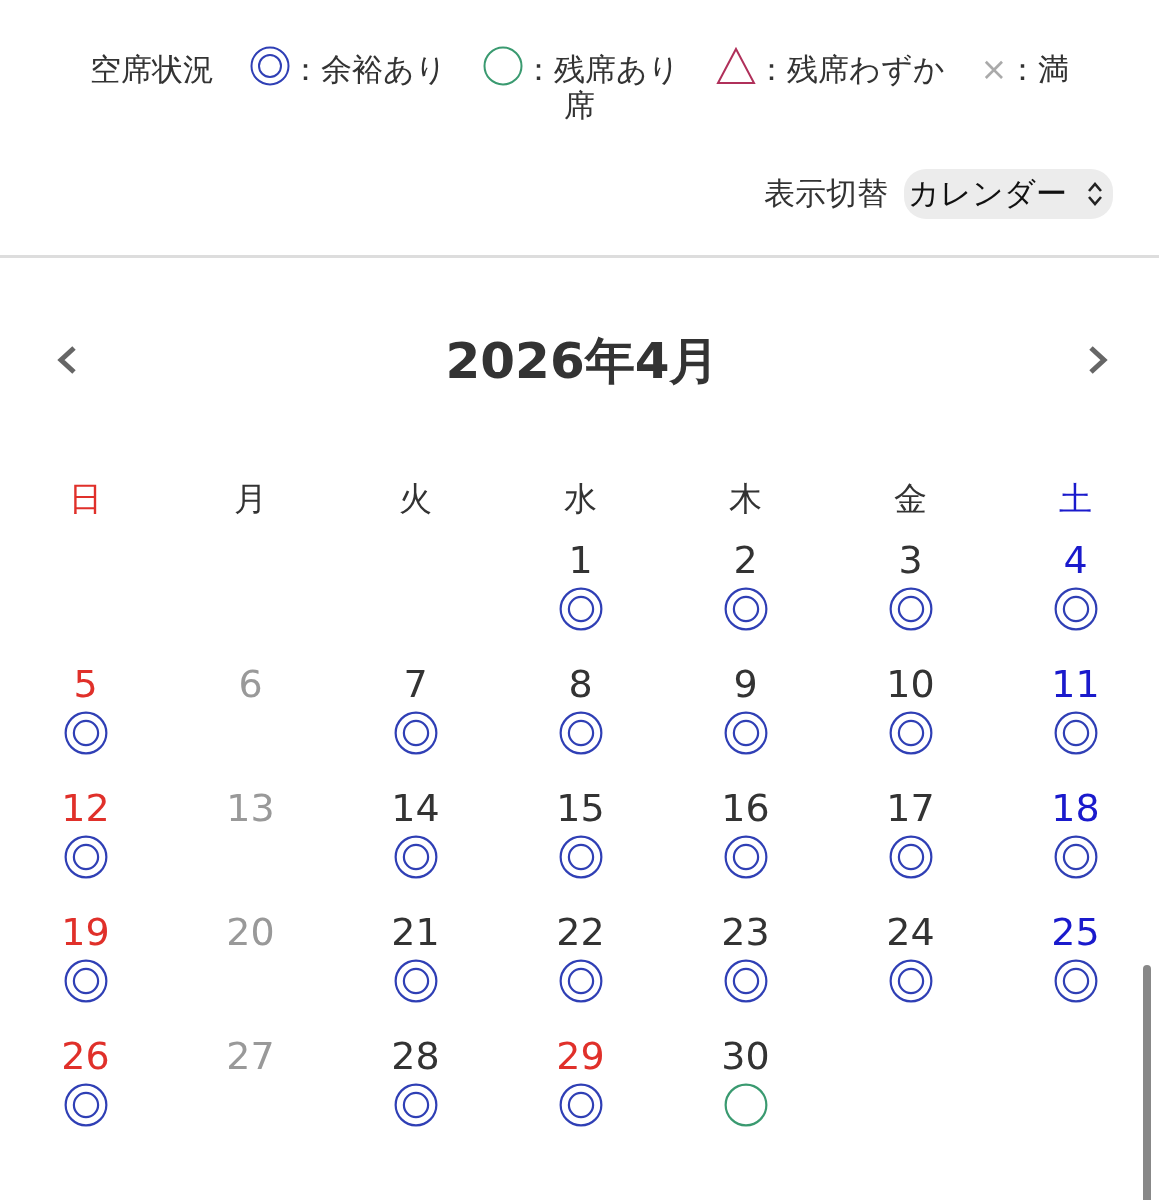  Describe the element at coordinates (745, 932) in the screenshot. I see `date-number: 23` at that location.